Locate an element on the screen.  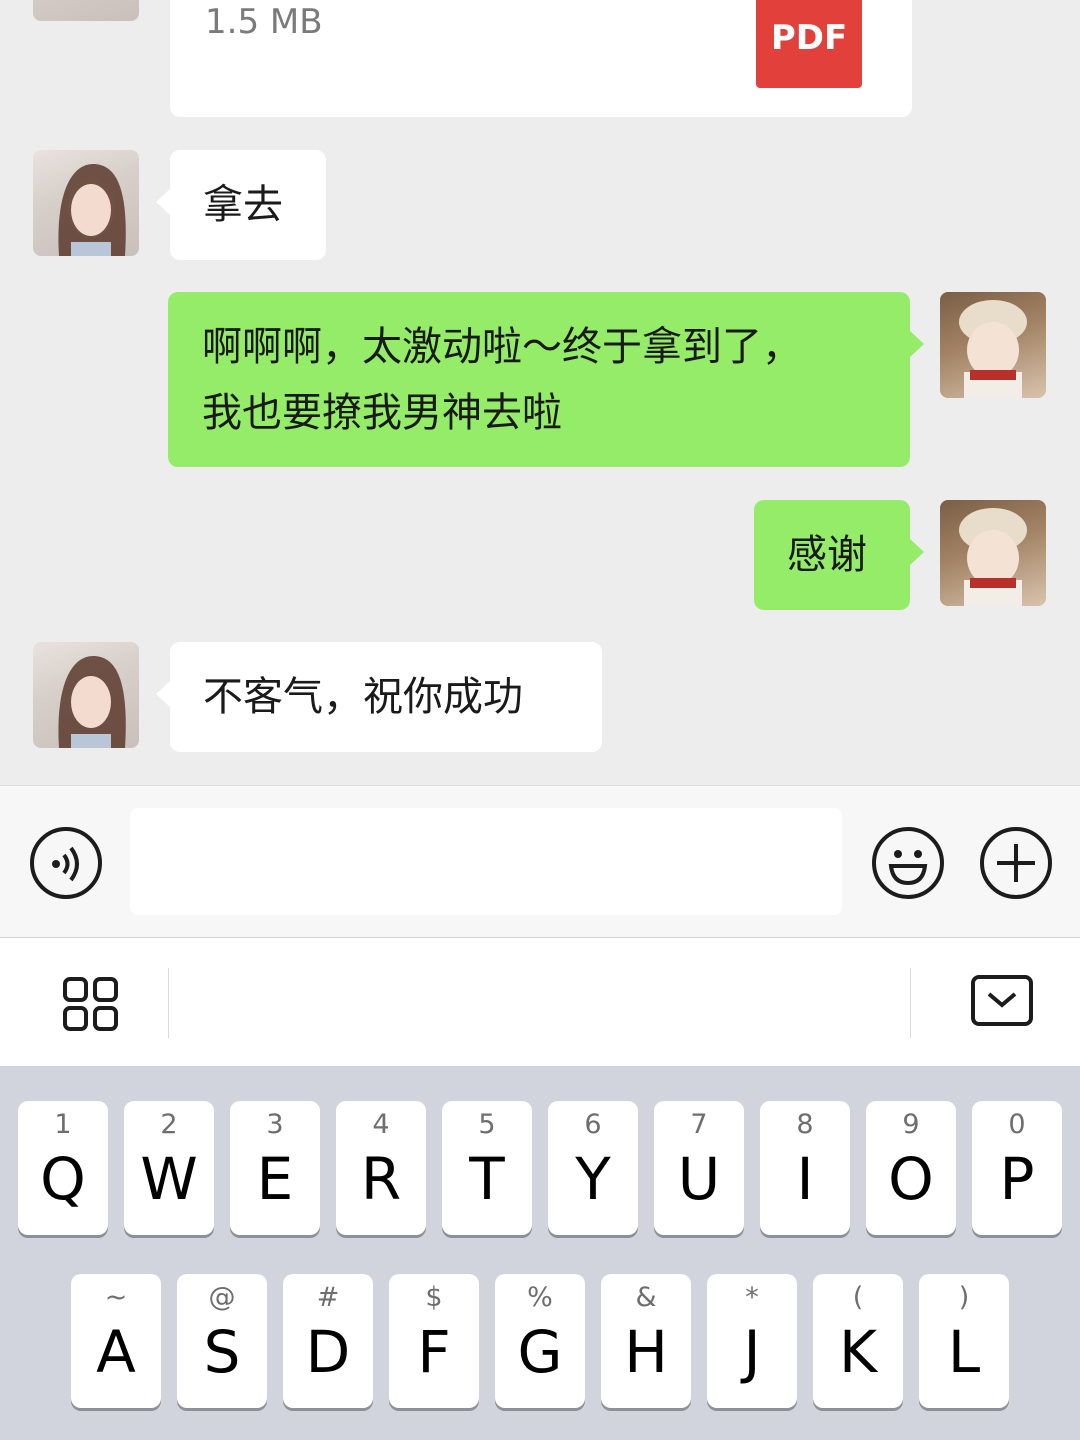
key-e: 3E is located at coordinates (275, 1168).